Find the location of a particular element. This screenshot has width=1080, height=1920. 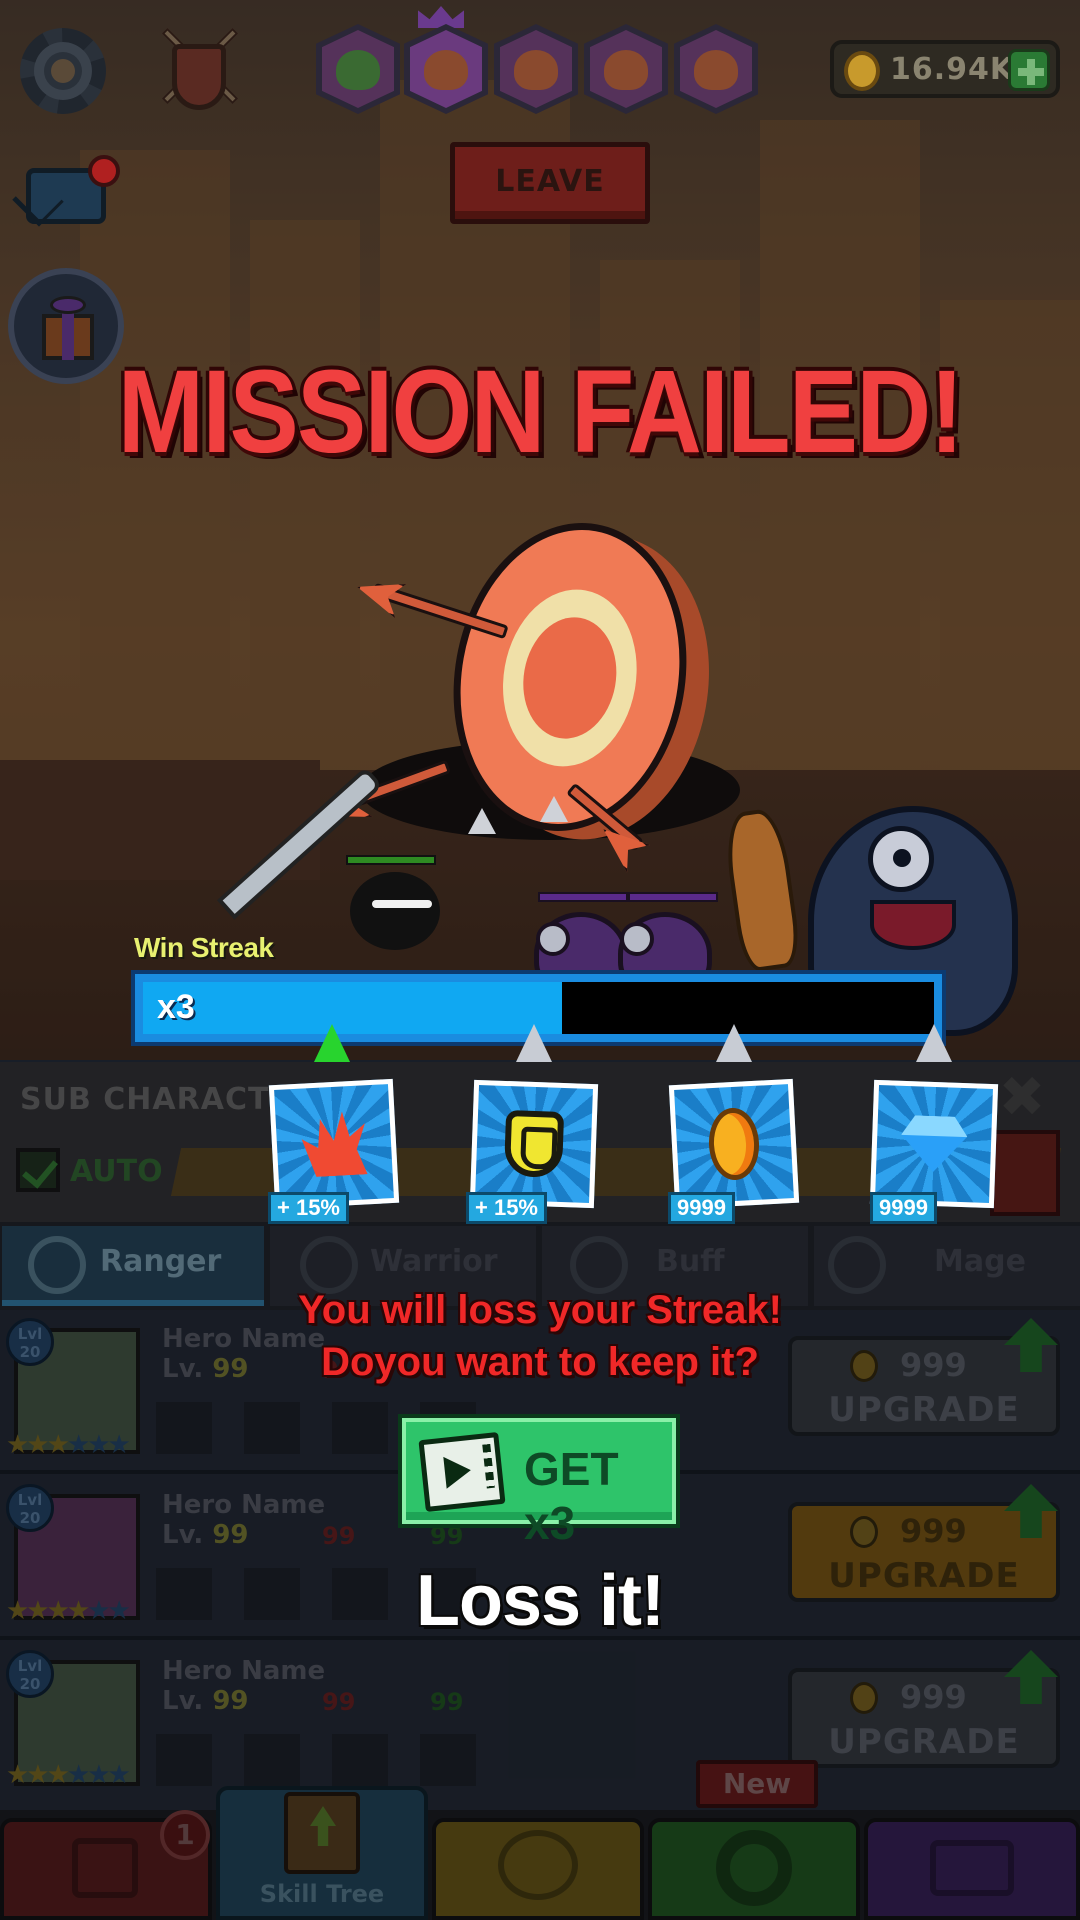

get-x3-label: GET x3 is located at coordinates (571, 1496).